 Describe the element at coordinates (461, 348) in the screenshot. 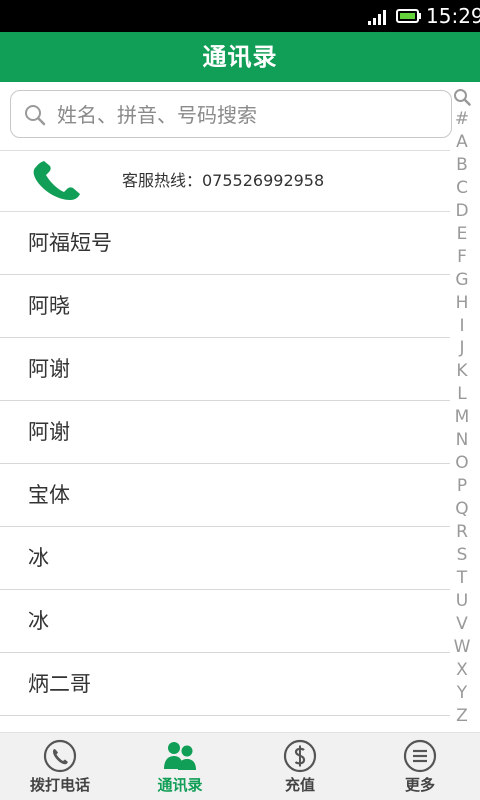

I see `index-letter: J` at that location.